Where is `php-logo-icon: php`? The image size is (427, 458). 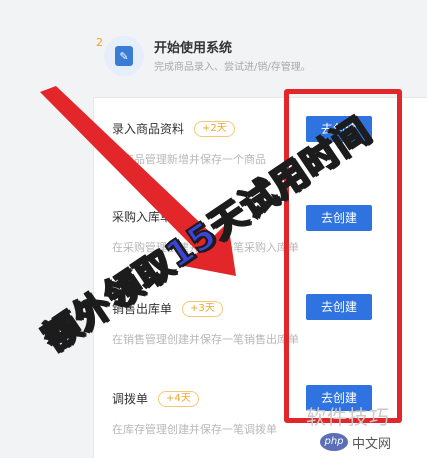 php-logo-icon: php is located at coordinates (334, 442).